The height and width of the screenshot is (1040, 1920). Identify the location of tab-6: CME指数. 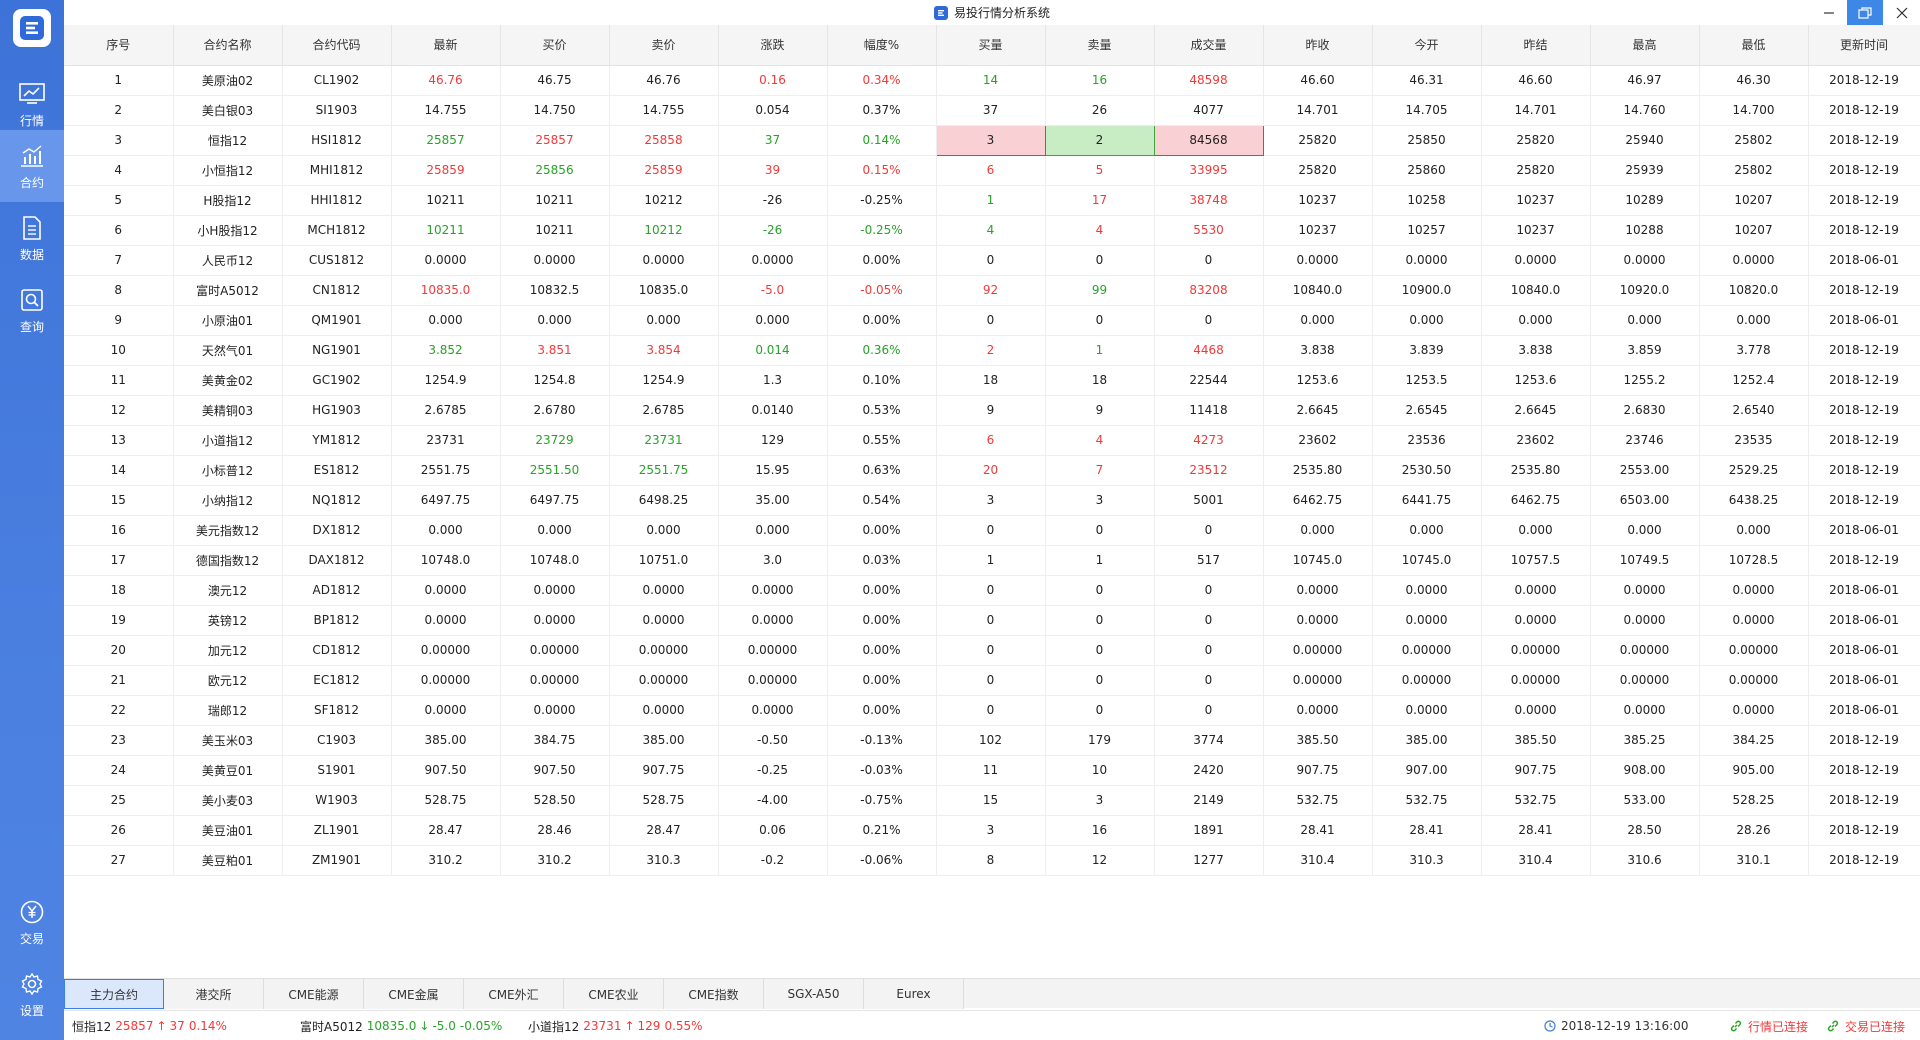
(714, 994).